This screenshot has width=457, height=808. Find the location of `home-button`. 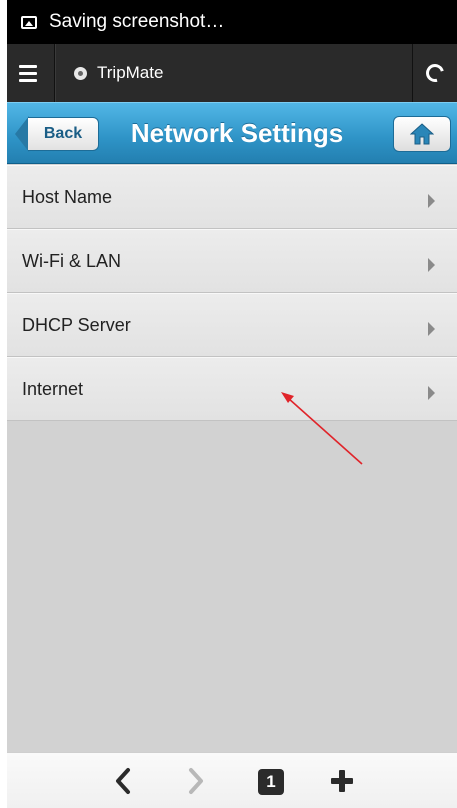

home-button is located at coordinates (422, 134).